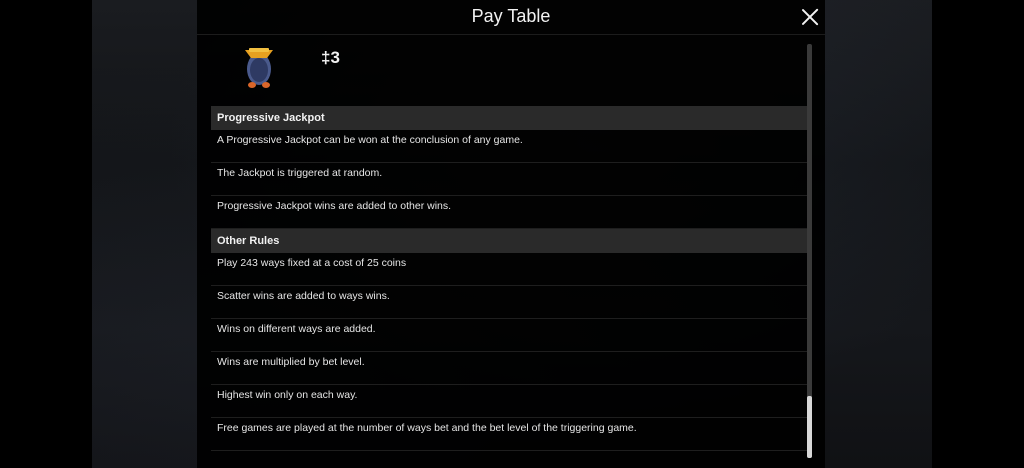  What do you see at coordinates (509, 368) in the screenshot?
I see `rule-item: Wins are multiplied by bet level.` at bounding box center [509, 368].